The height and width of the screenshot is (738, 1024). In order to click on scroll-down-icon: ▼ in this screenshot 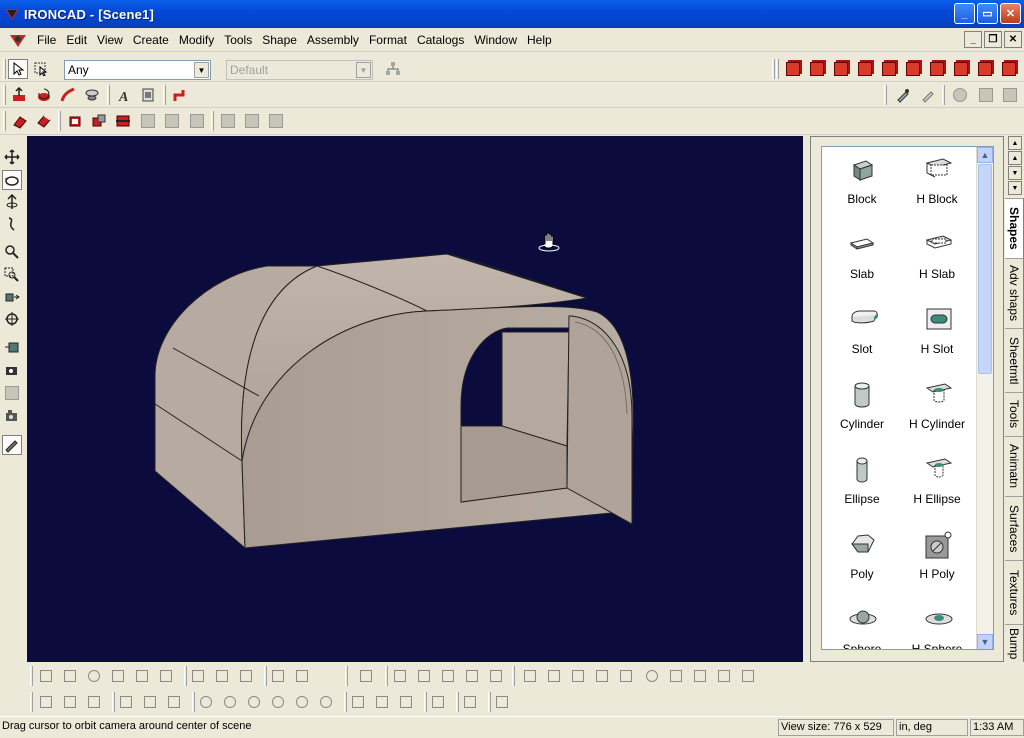, I will do `click(985, 641)`.